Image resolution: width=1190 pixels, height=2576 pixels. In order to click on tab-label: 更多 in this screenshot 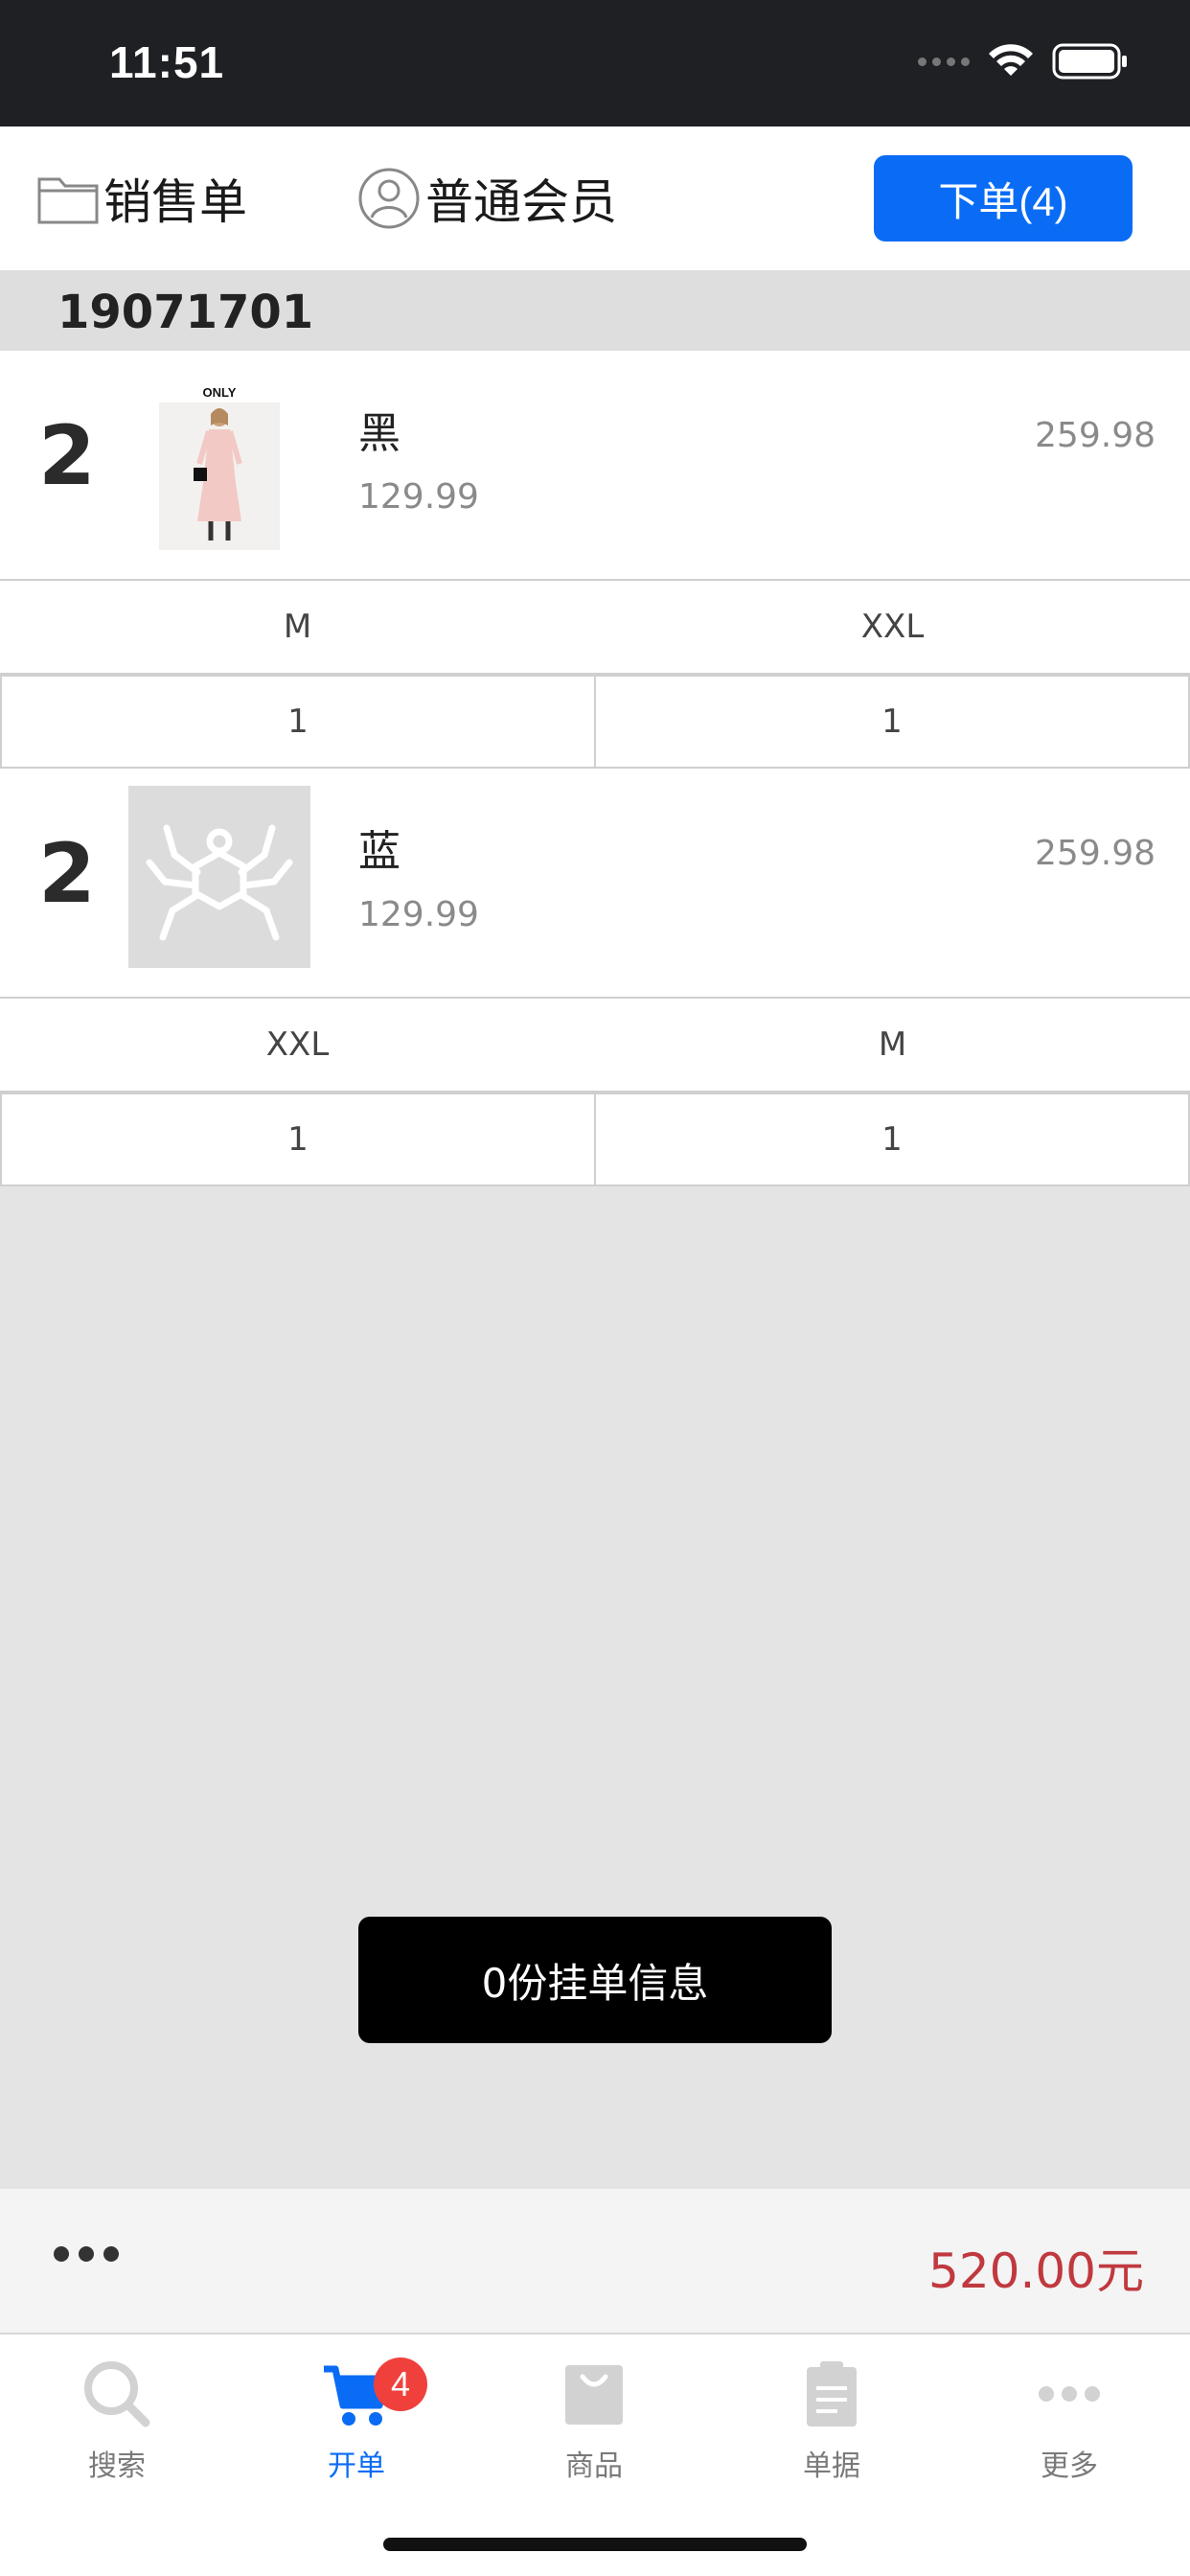, I will do `click(1070, 2466)`.